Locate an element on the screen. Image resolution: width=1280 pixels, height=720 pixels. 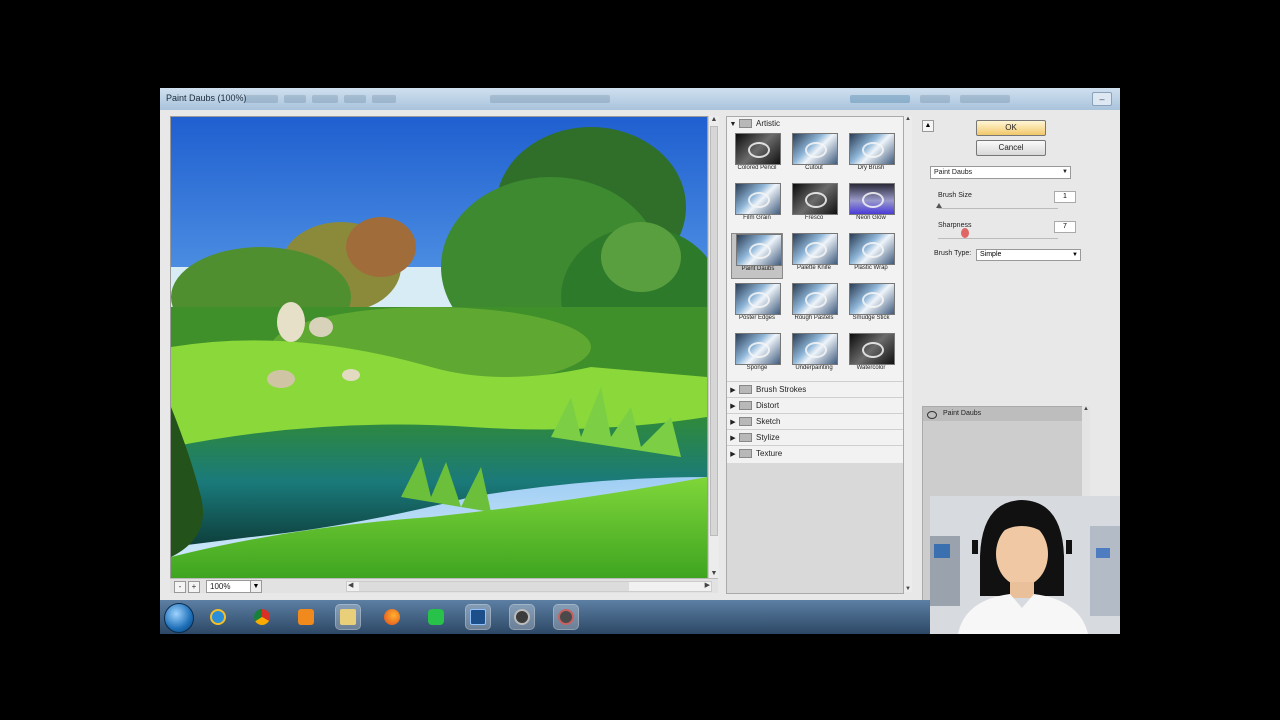
category-brush-strokes: ▶ Brush Strokes is located at coordinates (815, 390).